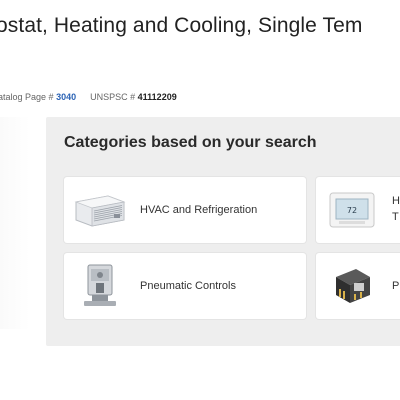  I want to click on category-card-pneumatic: Pneumatic Controls, so click(185, 286).